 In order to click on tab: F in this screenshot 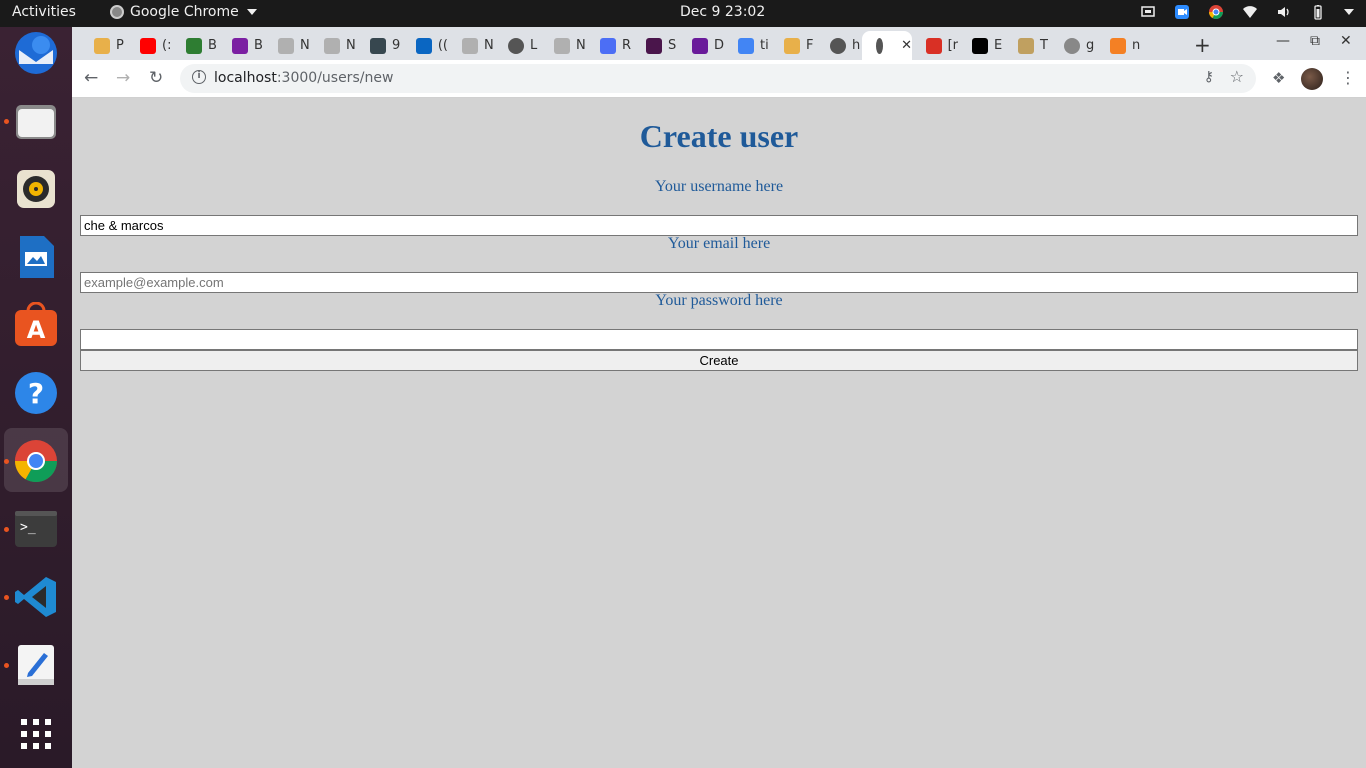, I will do `click(793, 45)`.